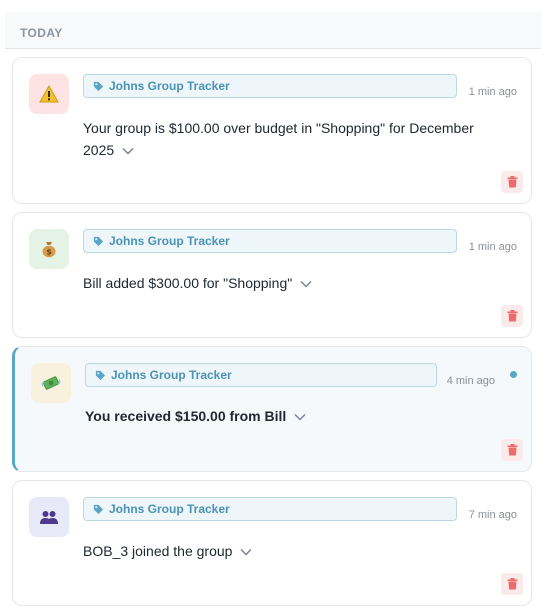  What do you see at coordinates (158, 551) in the screenshot?
I see `message-text: BOB_3 joined the group` at bounding box center [158, 551].